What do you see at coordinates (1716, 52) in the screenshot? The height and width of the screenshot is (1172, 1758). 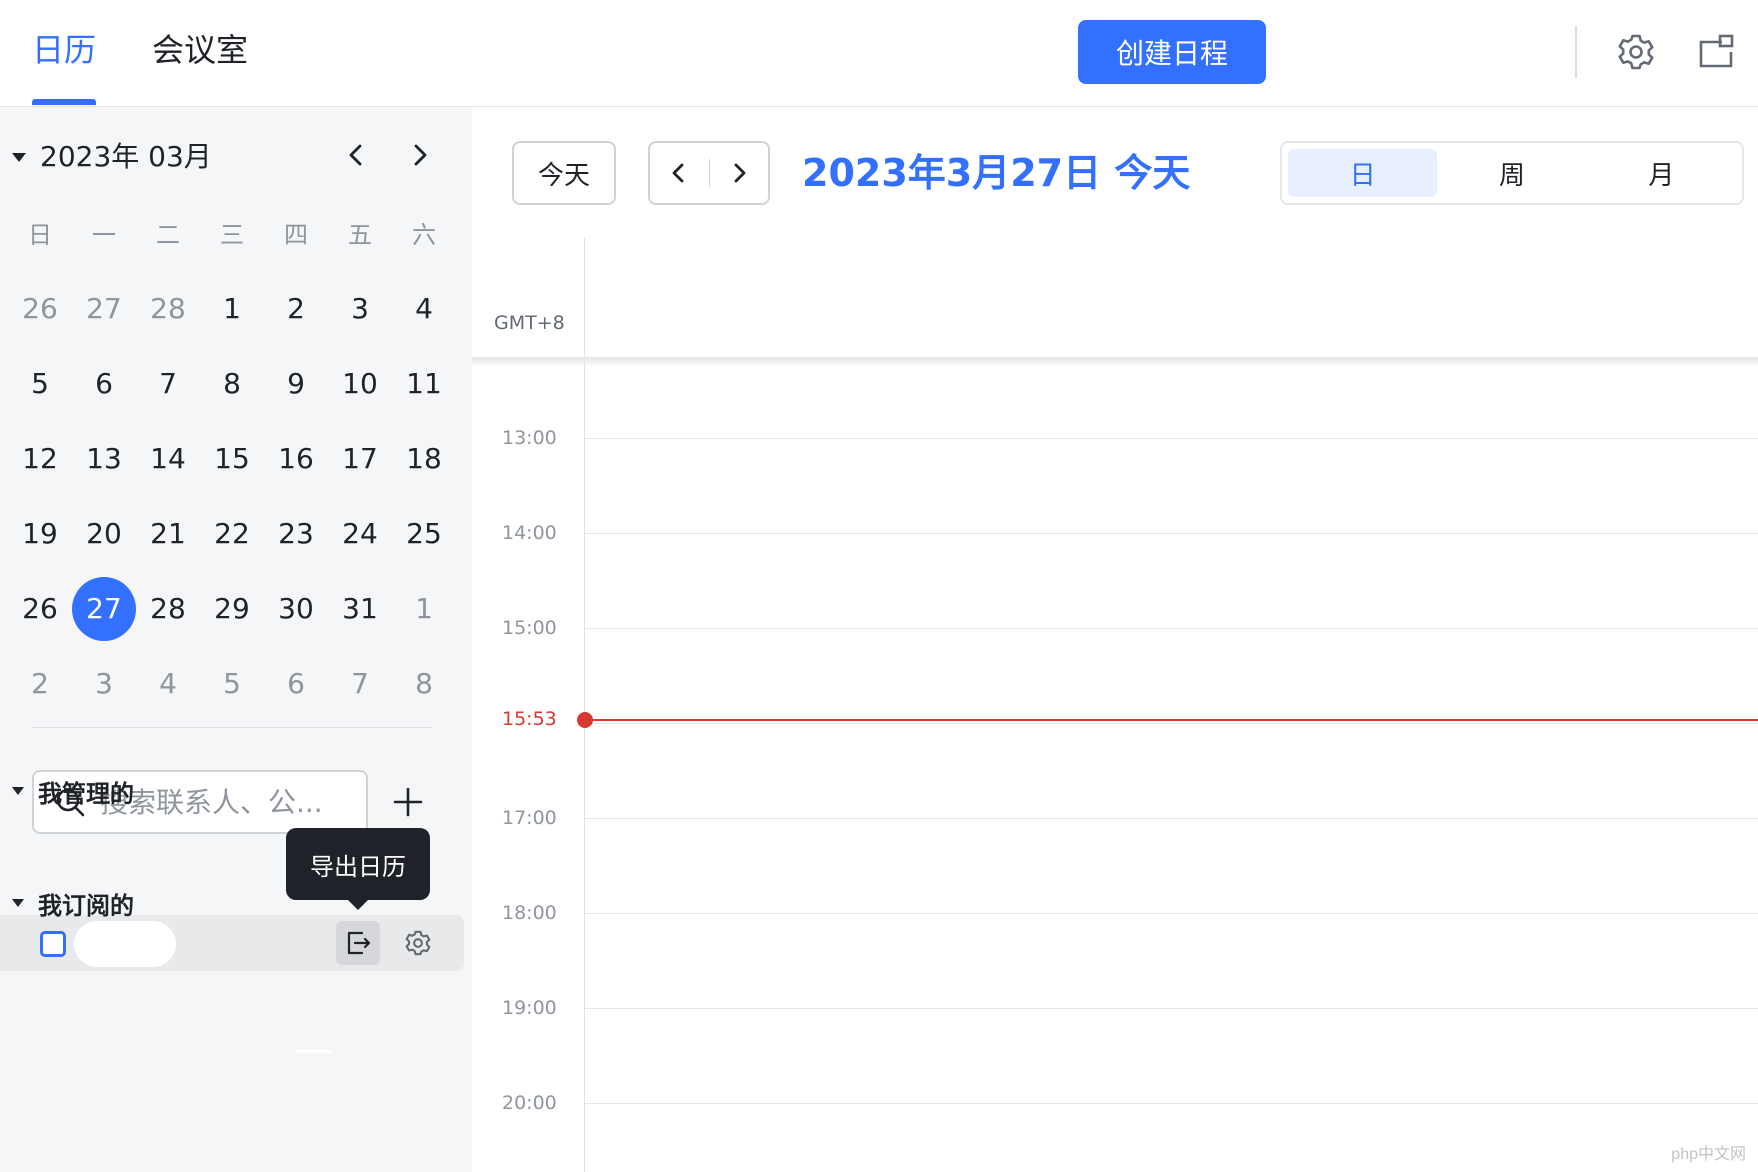 I see `window-icon` at bounding box center [1716, 52].